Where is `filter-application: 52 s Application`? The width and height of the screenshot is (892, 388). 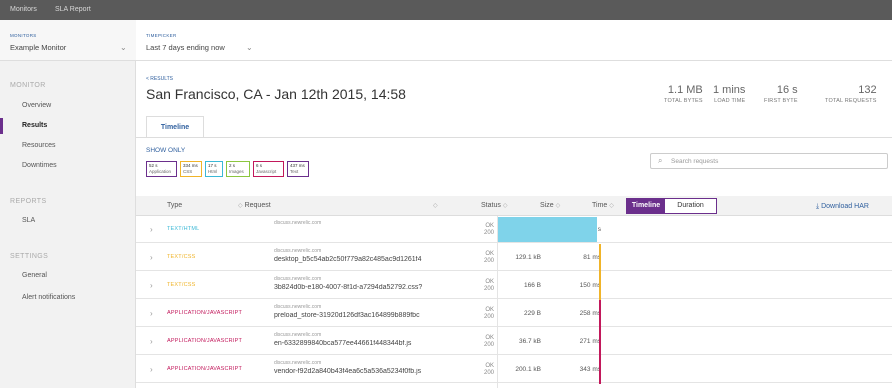 filter-application: 52 s Application is located at coordinates (161, 169).